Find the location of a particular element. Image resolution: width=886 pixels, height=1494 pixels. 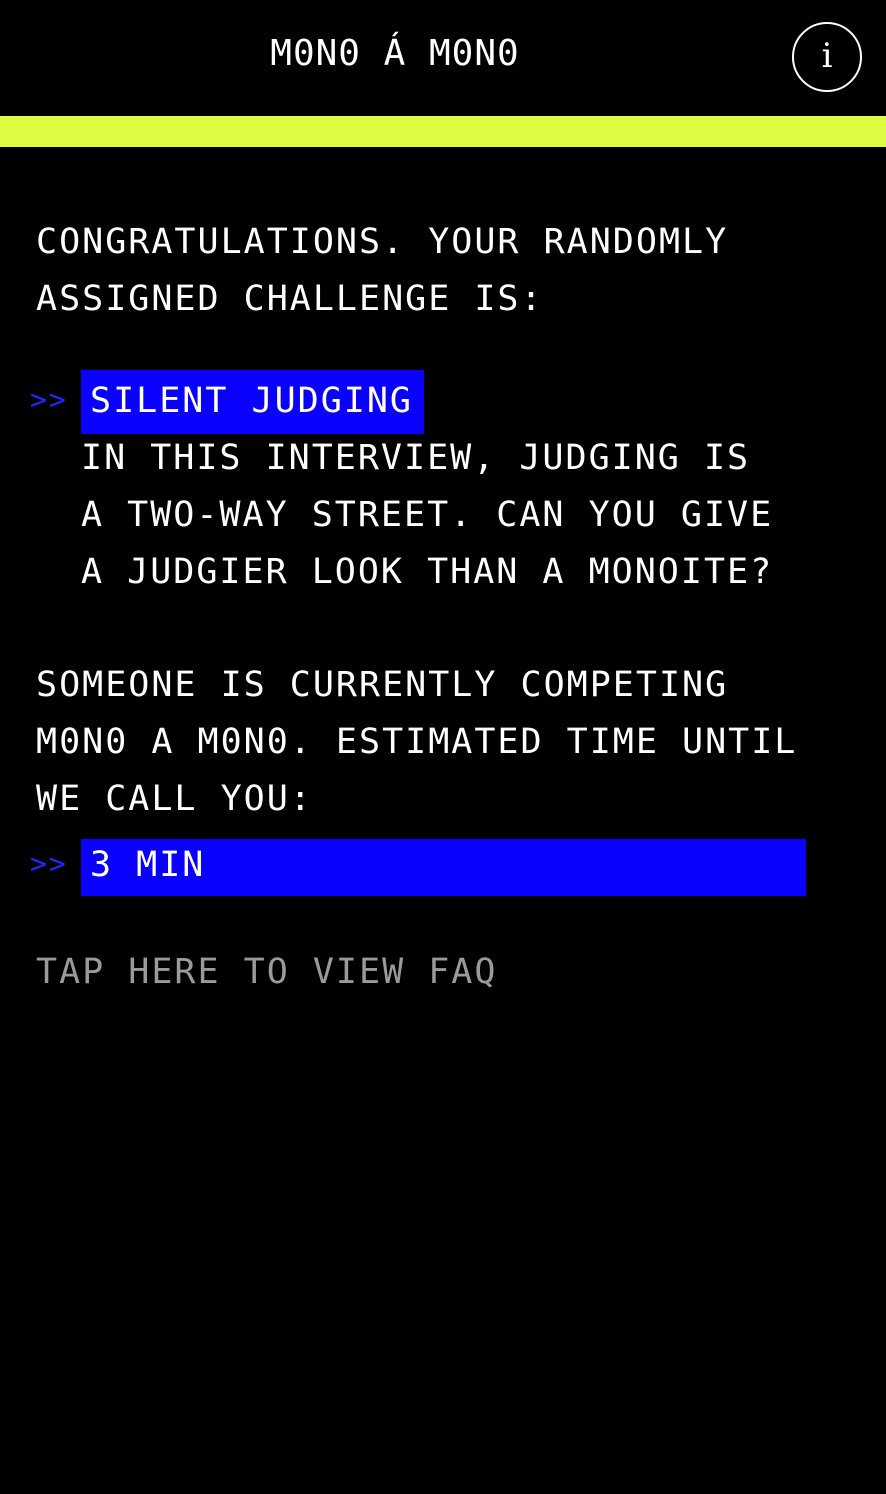

intro-line: CONGRATULATIONS. YOUR RANDOMLY is located at coordinates (382, 242).